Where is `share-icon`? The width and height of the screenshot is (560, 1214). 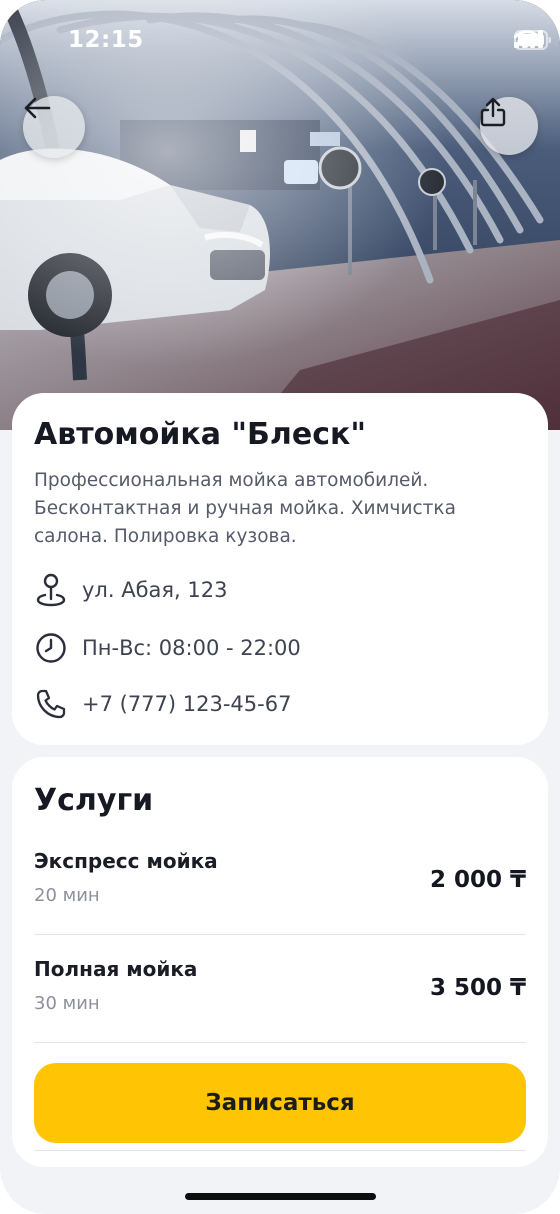 share-icon is located at coordinates (493, 112).